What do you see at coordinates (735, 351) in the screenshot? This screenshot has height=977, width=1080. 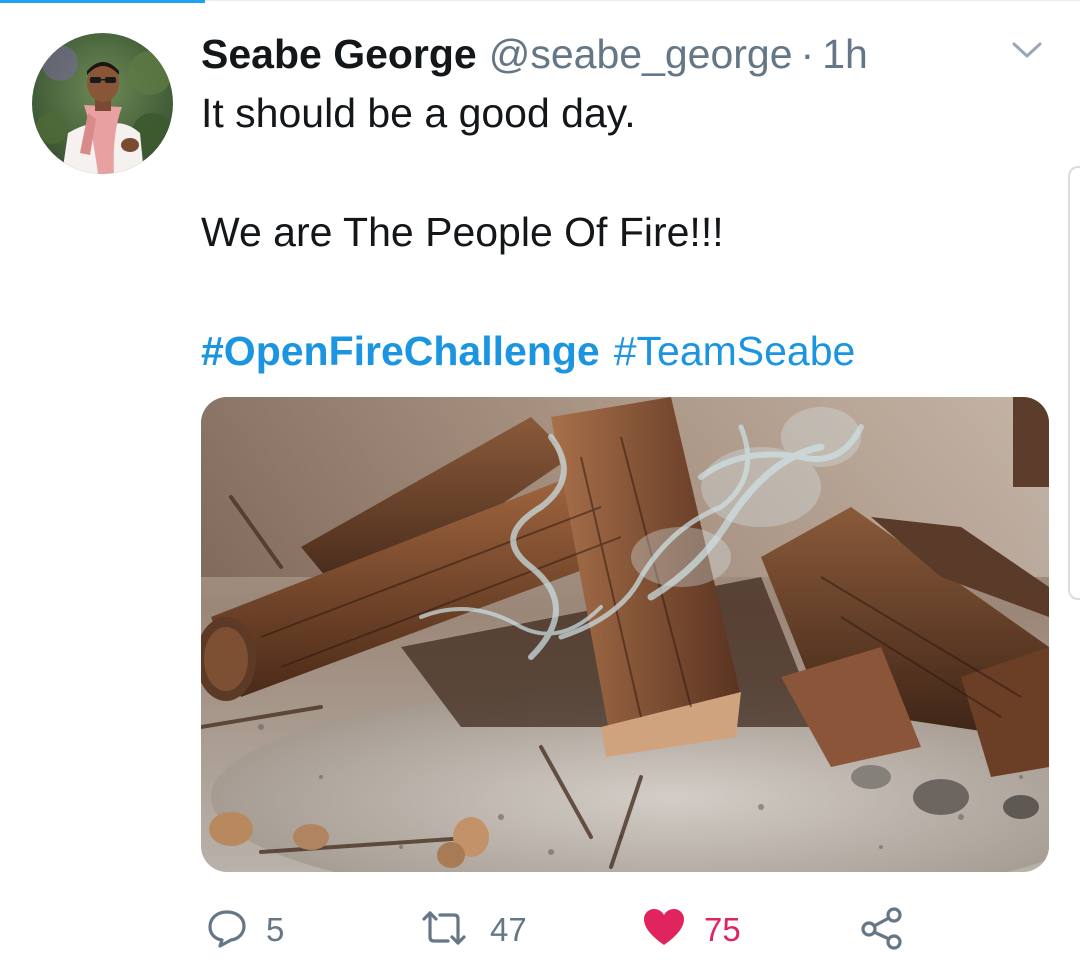 I see `hashtag-link: #TeamSeabe` at bounding box center [735, 351].